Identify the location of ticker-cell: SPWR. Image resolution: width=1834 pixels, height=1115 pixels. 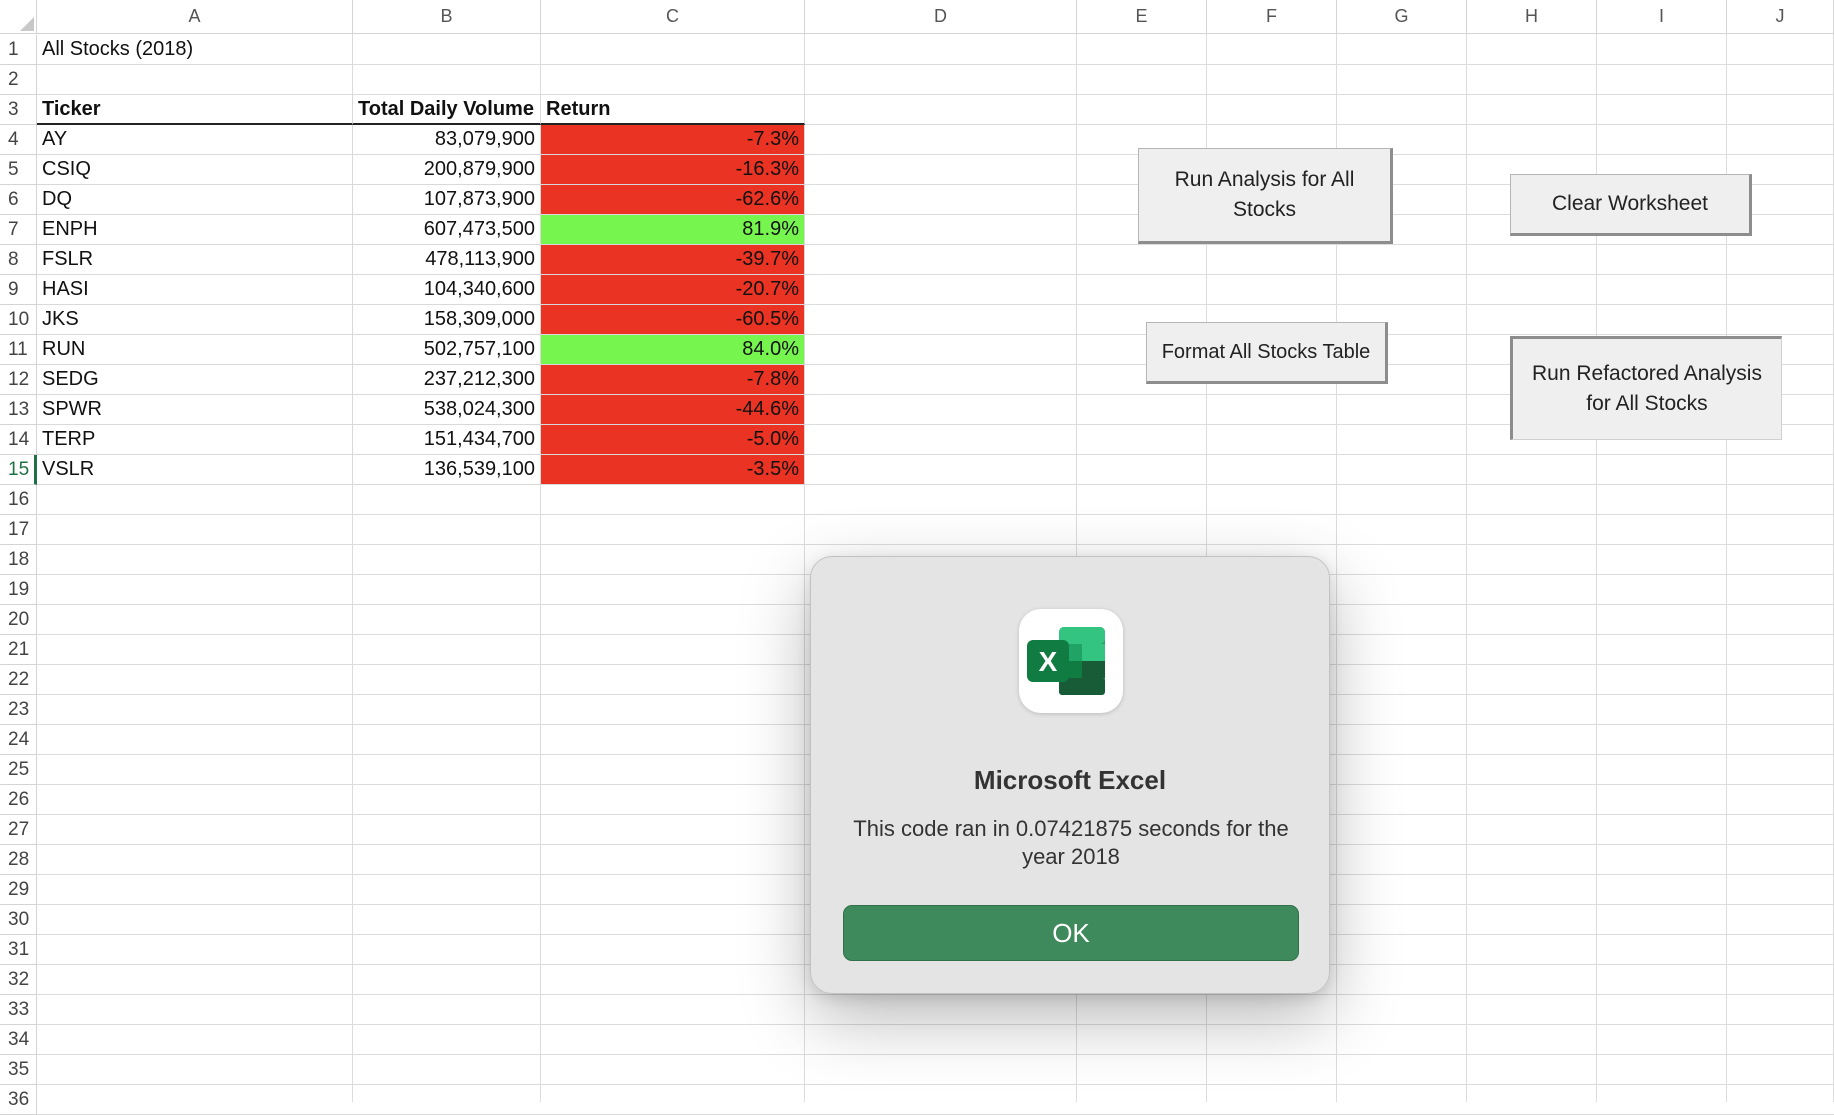
(195, 410).